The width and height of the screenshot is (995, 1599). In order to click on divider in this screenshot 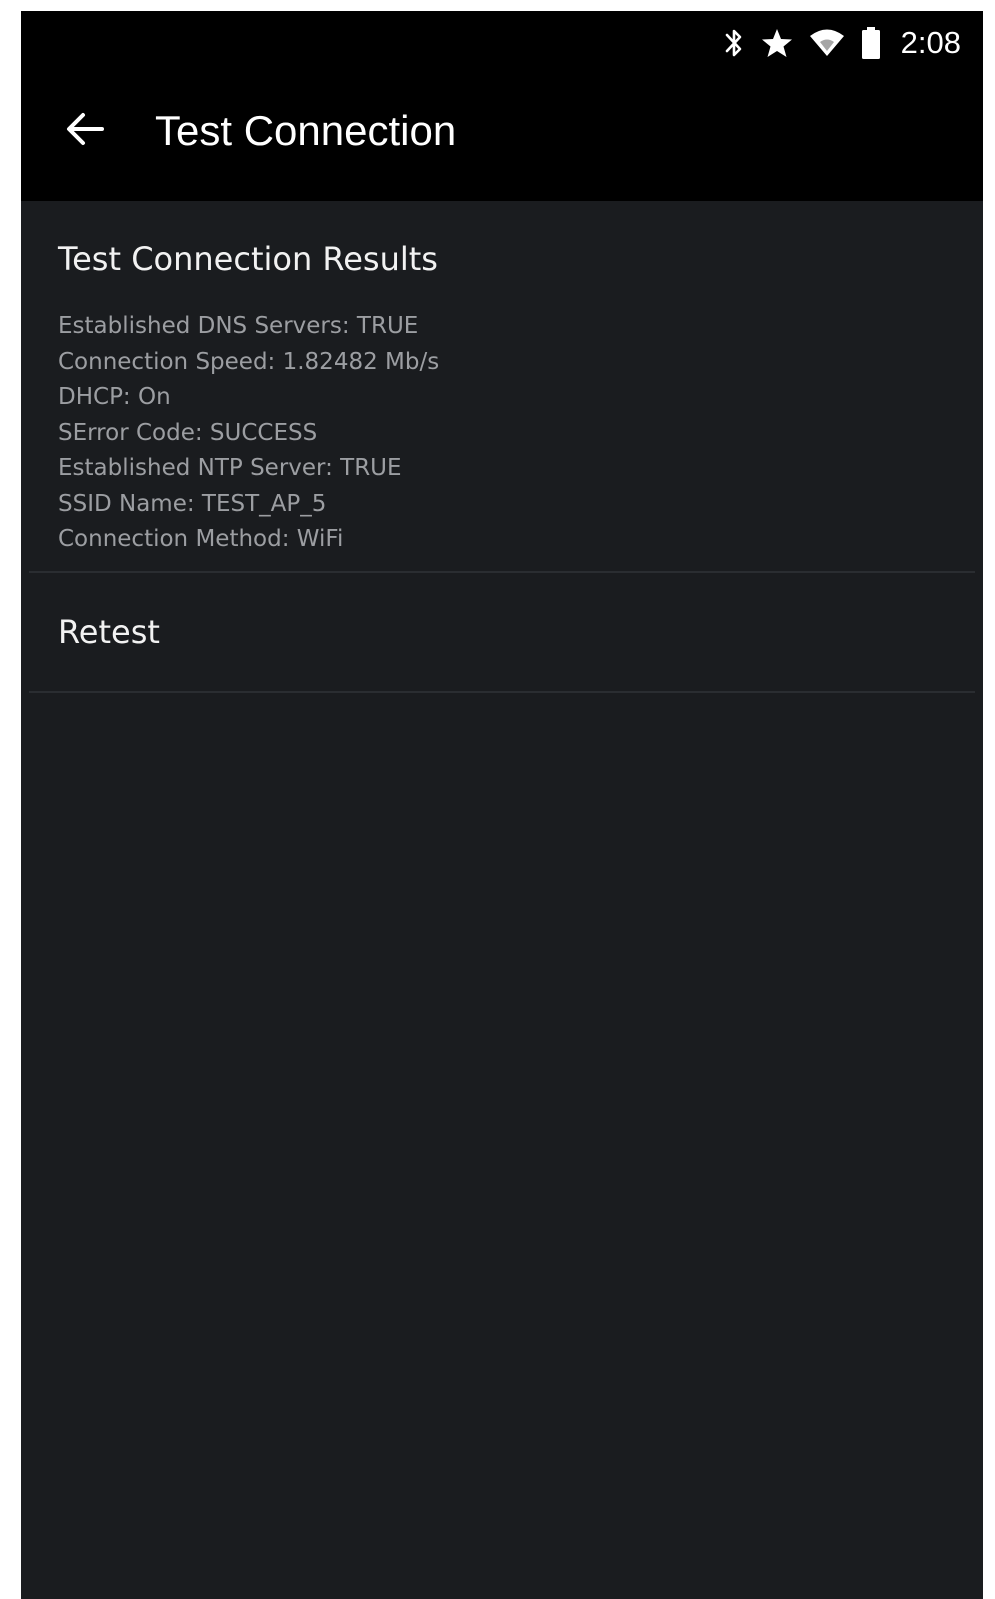, I will do `click(502, 692)`.